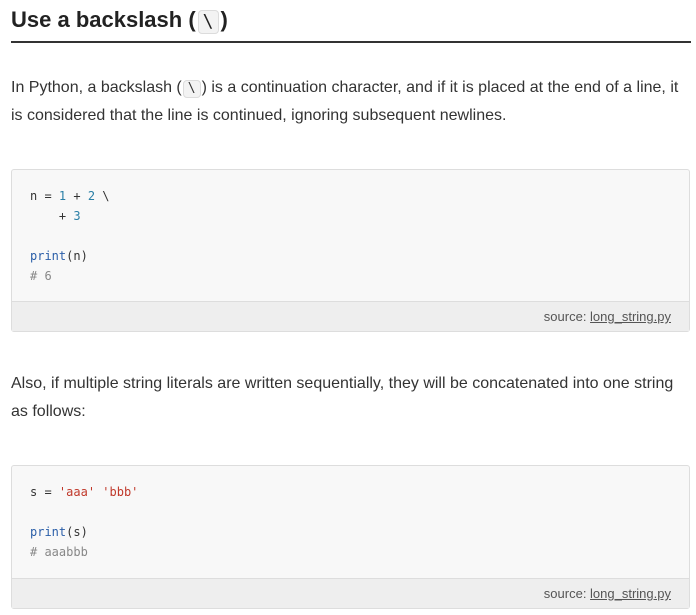  Describe the element at coordinates (96, 87) in the screenshot. I see `paragraph1-text-before: In Python, a backslash (` at that location.